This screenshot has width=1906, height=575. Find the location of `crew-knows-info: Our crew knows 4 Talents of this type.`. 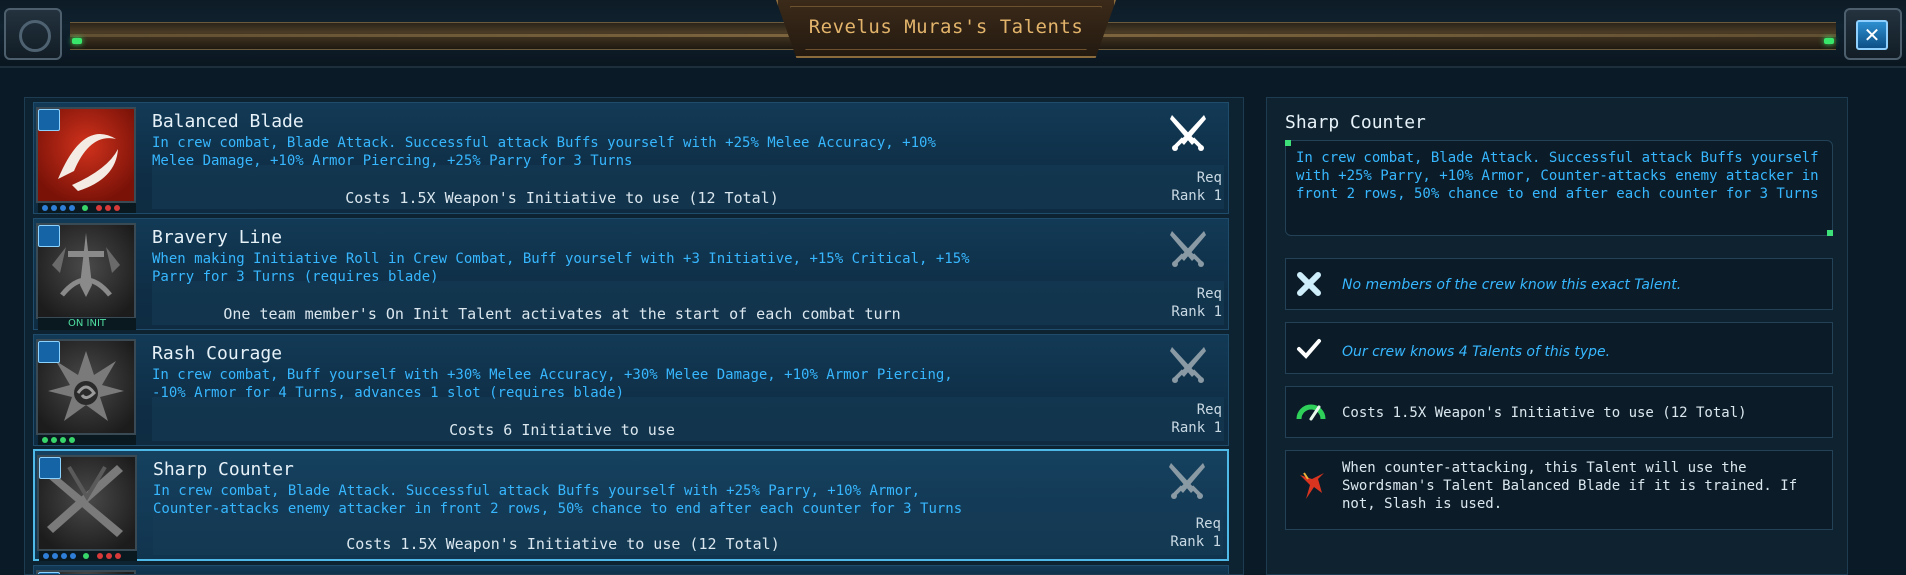

crew-knows-info: Our crew knows 4 Talents of this type. is located at coordinates (1559, 348).